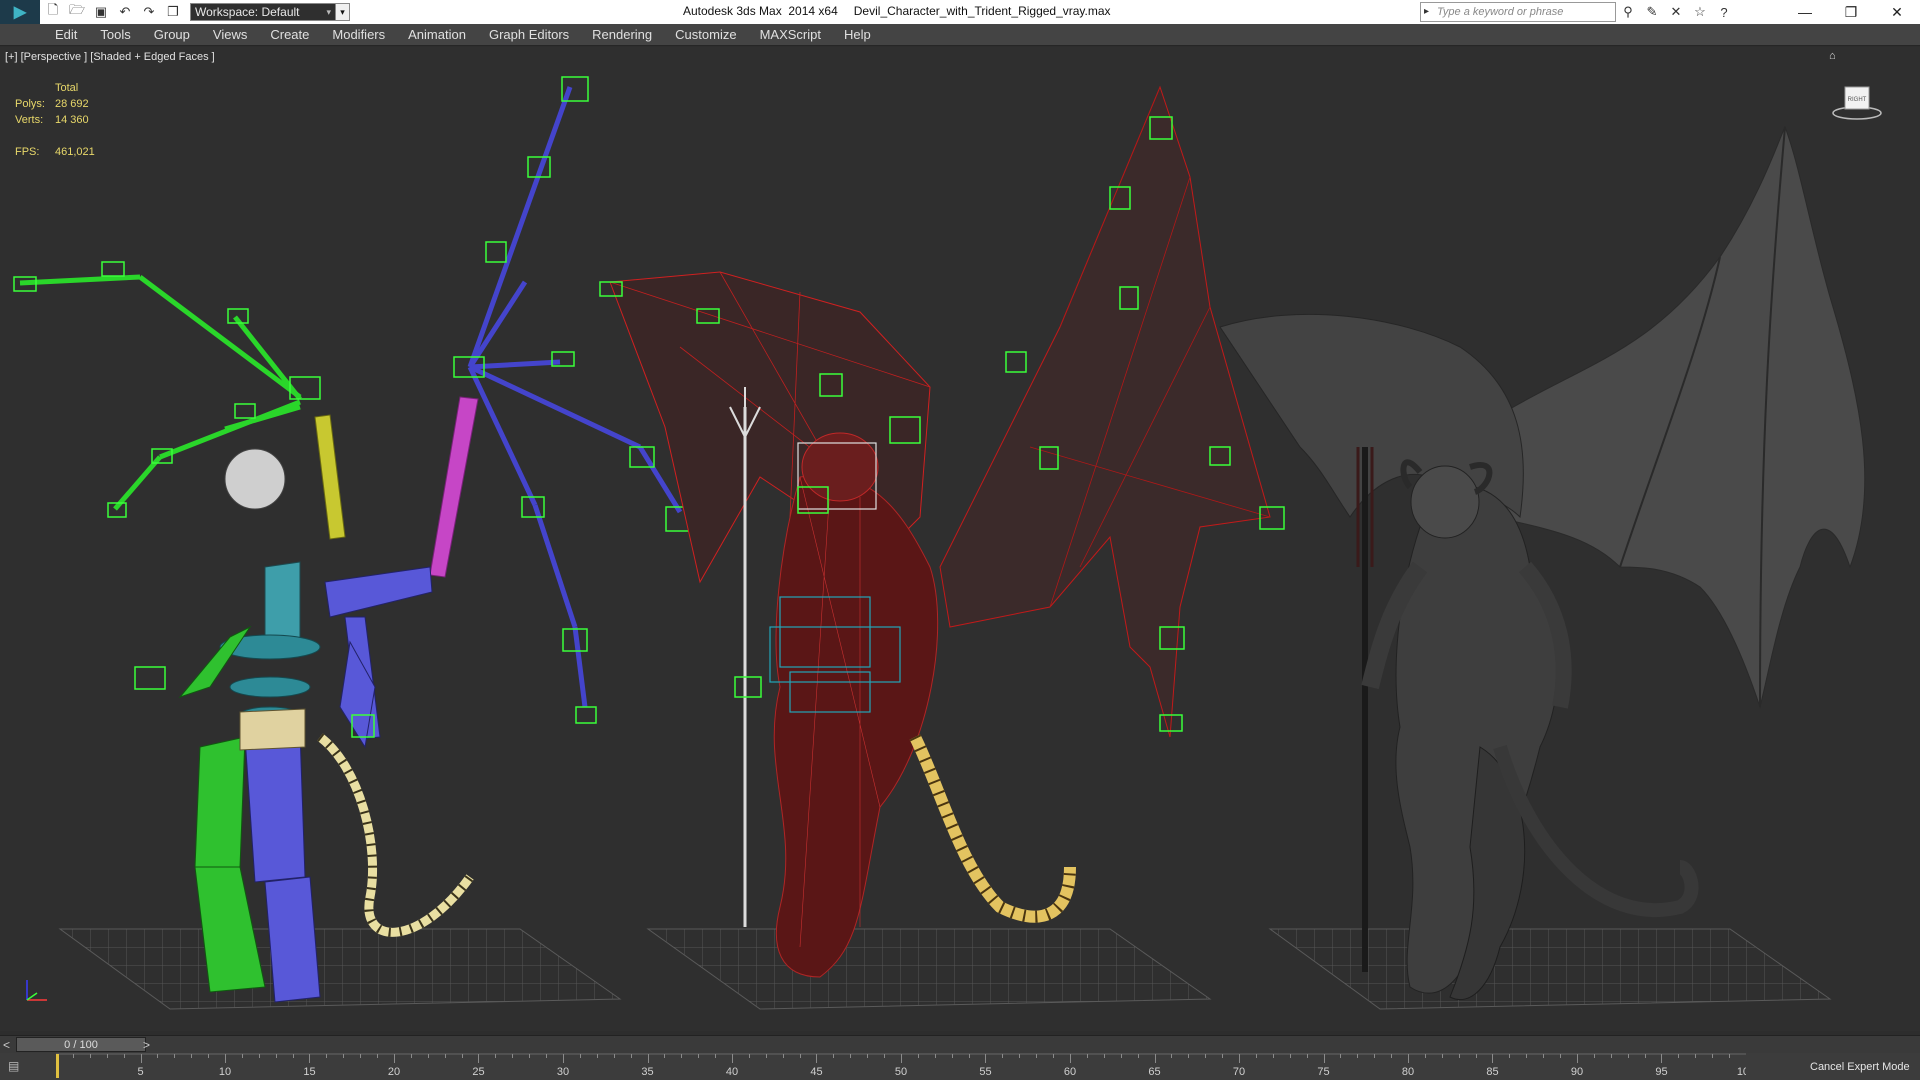  I want to click on search-input: ▸ Type a keyword or phrase, so click(1518, 12).